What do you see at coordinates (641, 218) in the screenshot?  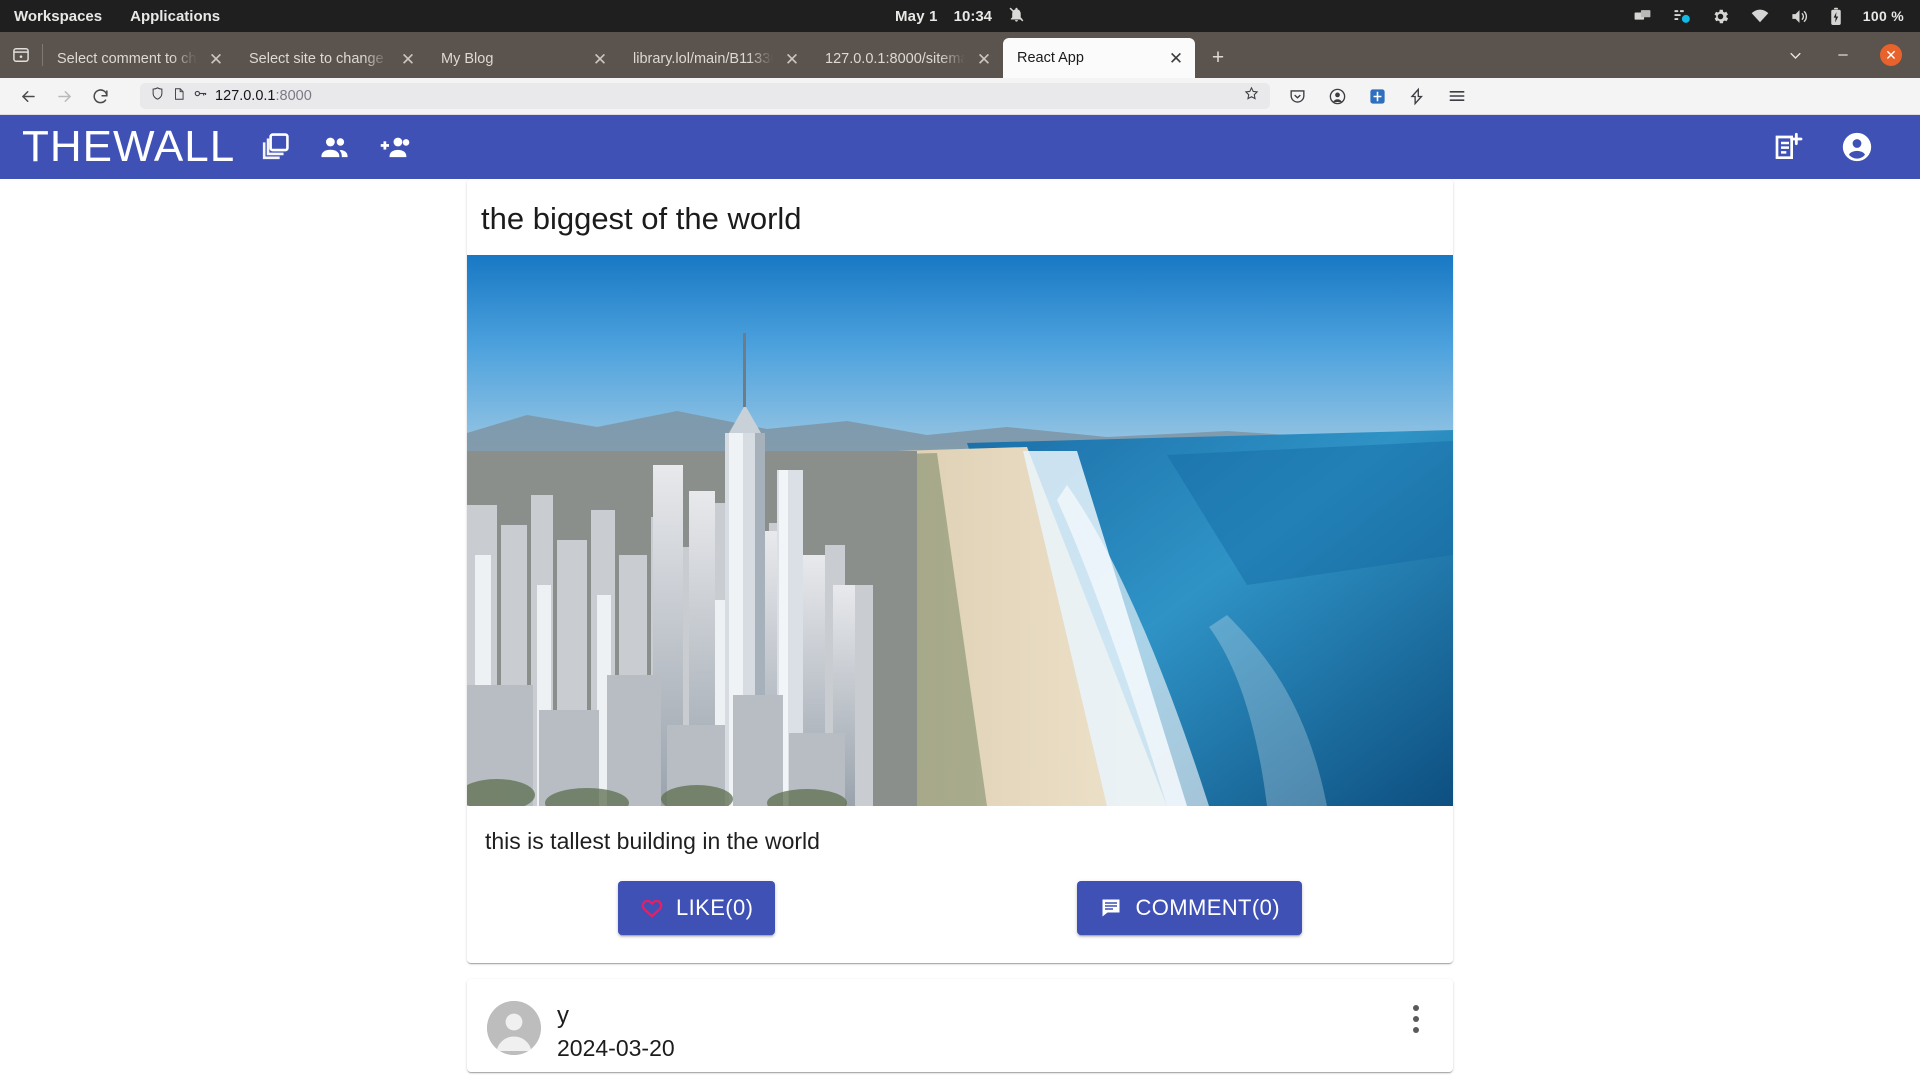 I see `post-title: the biggest of the world` at bounding box center [641, 218].